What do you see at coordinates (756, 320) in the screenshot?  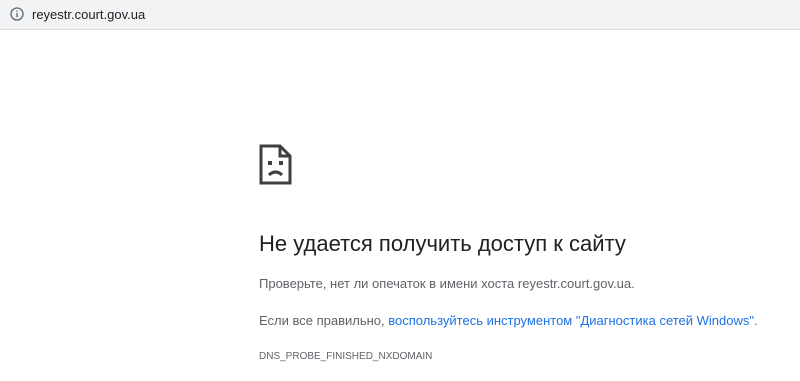 I see `diagnostics-suffix: .` at bounding box center [756, 320].